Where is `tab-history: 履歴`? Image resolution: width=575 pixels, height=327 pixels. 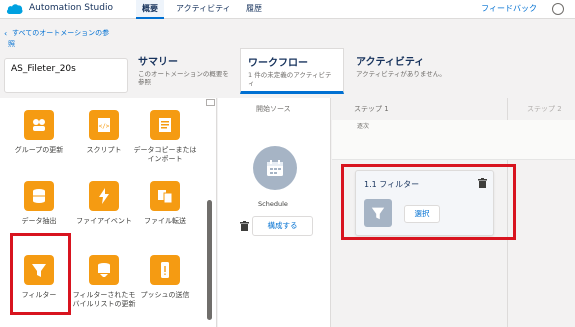
tab-history: 履歴 is located at coordinates (254, 9).